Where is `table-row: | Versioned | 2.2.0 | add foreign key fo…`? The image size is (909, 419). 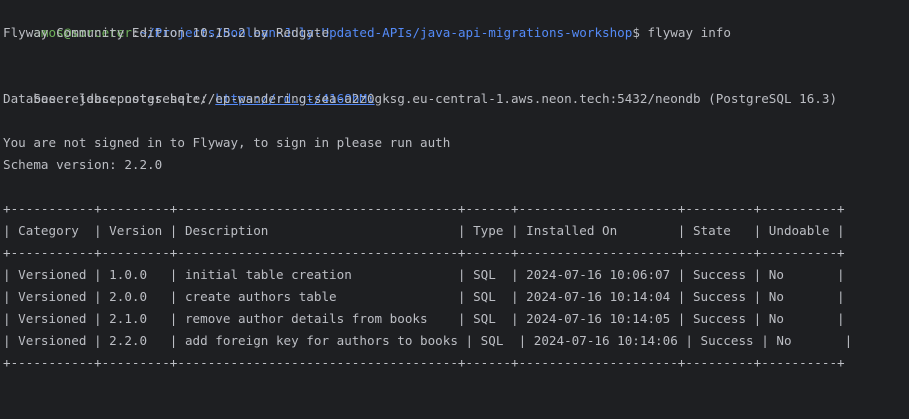 table-row: | Versioned | 2.2.0 | add foreign key fo… is located at coordinates (428, 340).